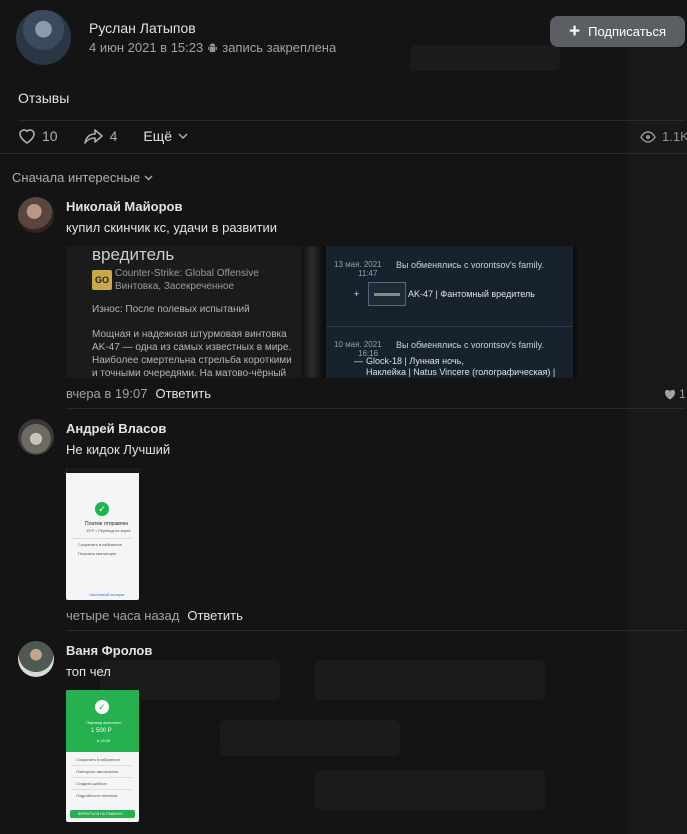 Image resolution: width=687 pixels, height=834 pixels. Describe the element at coordinates (358, 361) in the screenshot. I see `trade-sign: —` at that location.